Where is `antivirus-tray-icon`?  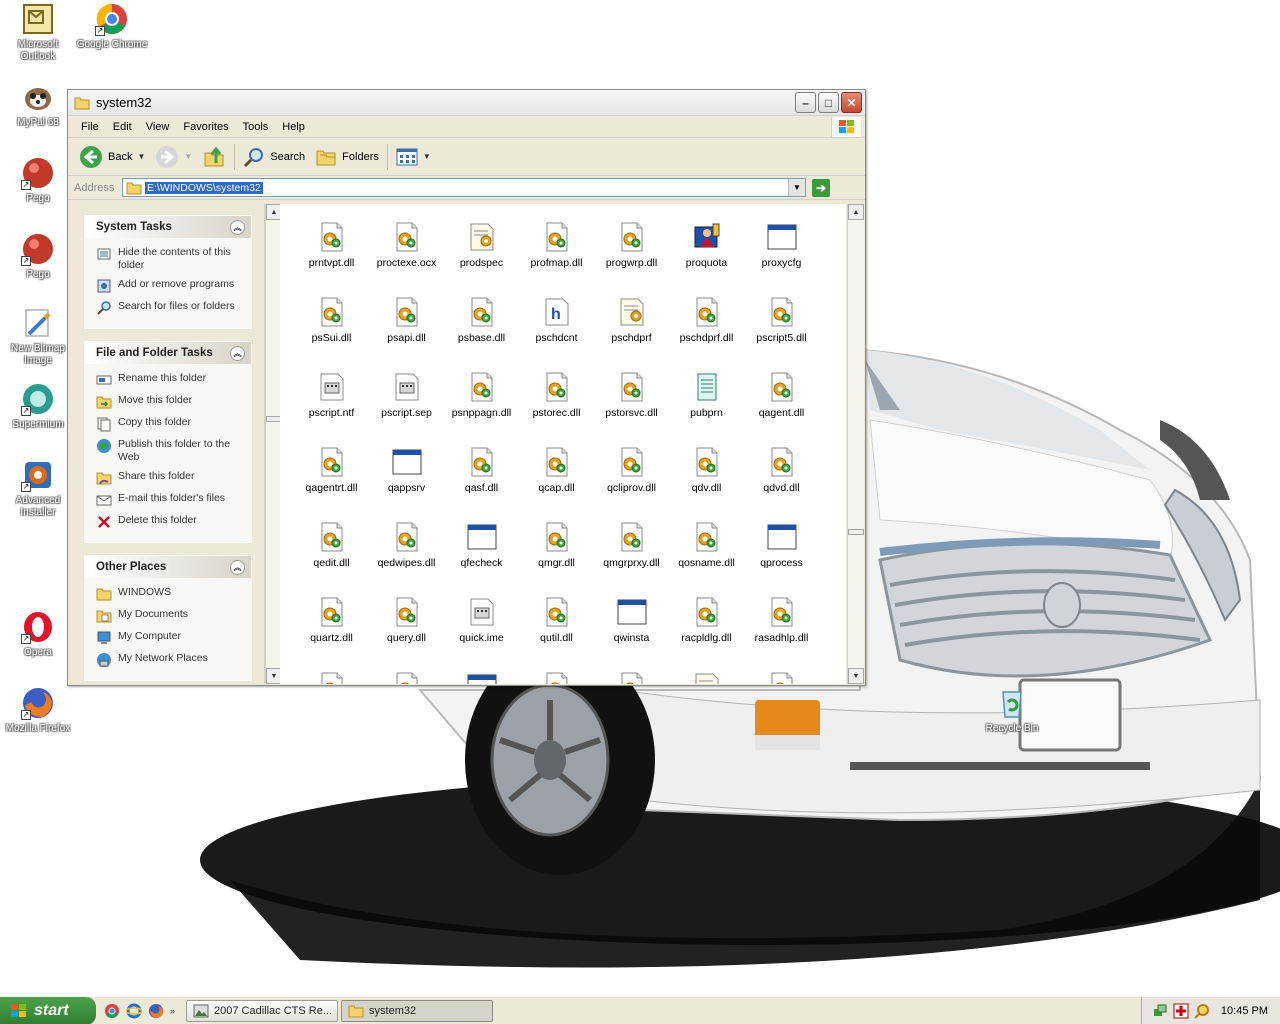
antivirus-tray-icon is located at coordinates (1181, 1011).